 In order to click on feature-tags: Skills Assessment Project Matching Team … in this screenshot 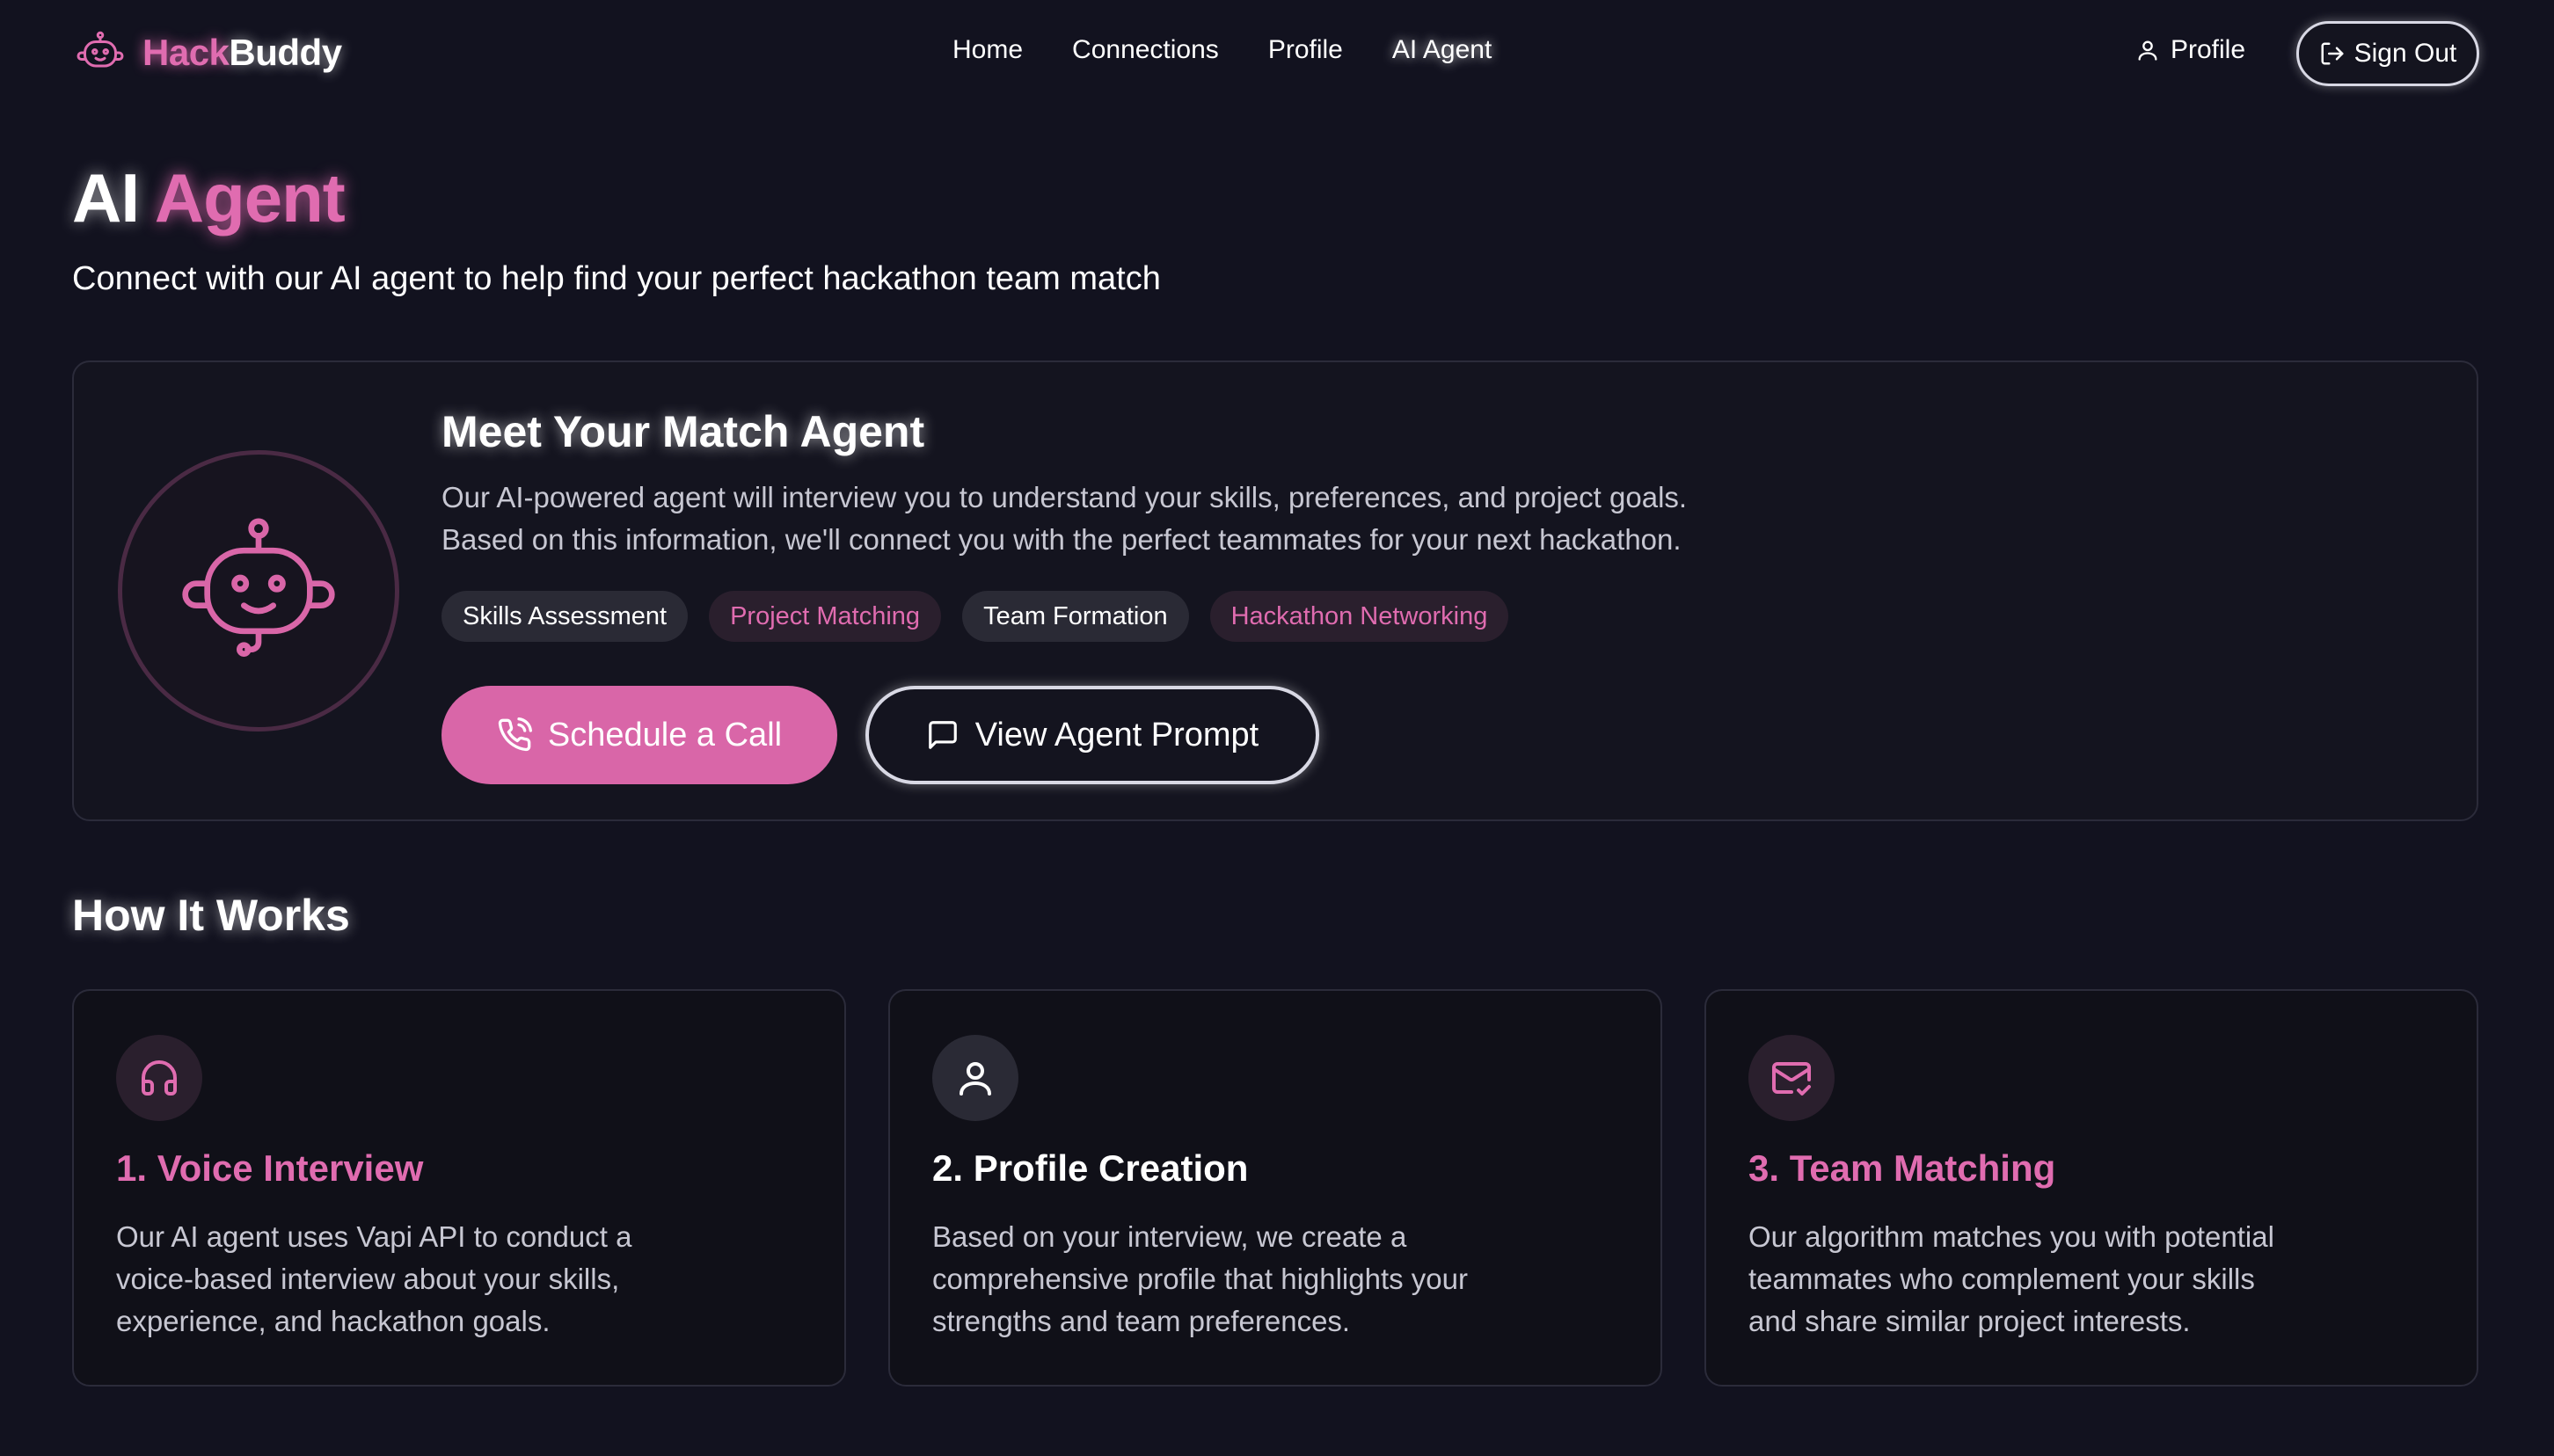, I will do `click(1145, 616)`.